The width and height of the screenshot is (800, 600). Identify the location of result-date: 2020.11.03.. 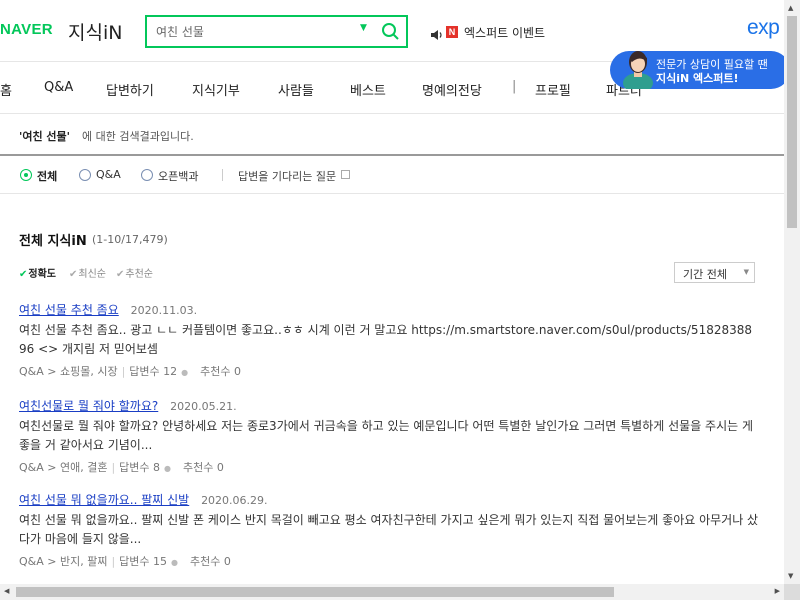
(164, 310).